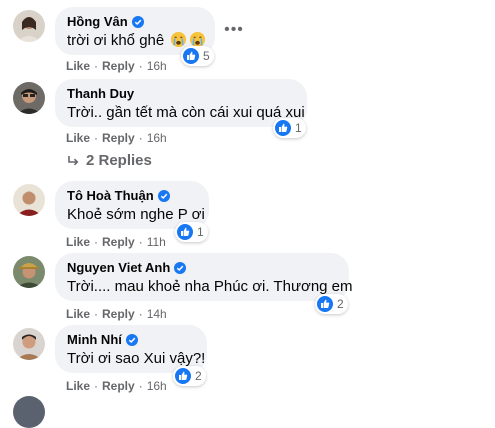 The height and width of the screenshot is (428, 495). Describe the element at coordinates (210, 286) in the screenshot. I see `comment-text: Trời.... mau khoẻ nha Phúc ơi. Thương em` at that location.